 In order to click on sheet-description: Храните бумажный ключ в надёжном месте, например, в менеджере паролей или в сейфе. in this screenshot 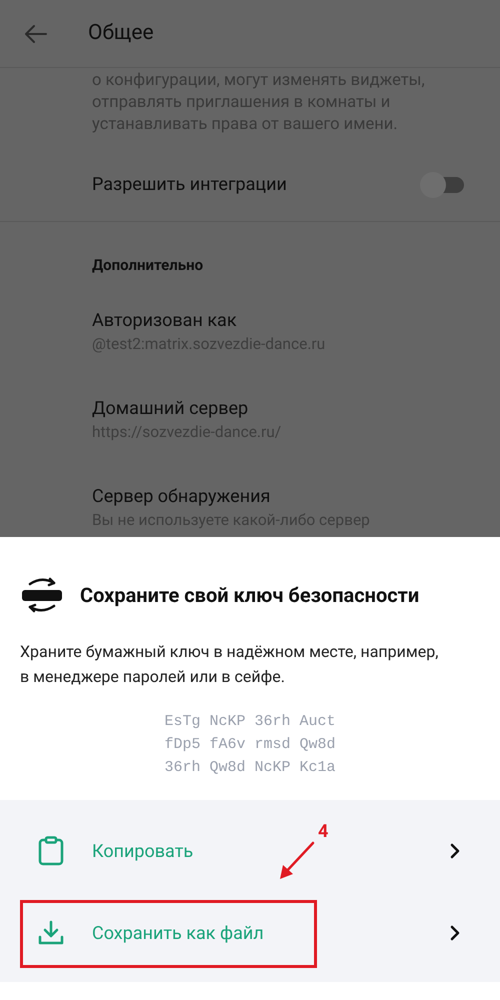, I will do `click(230, 664)`.